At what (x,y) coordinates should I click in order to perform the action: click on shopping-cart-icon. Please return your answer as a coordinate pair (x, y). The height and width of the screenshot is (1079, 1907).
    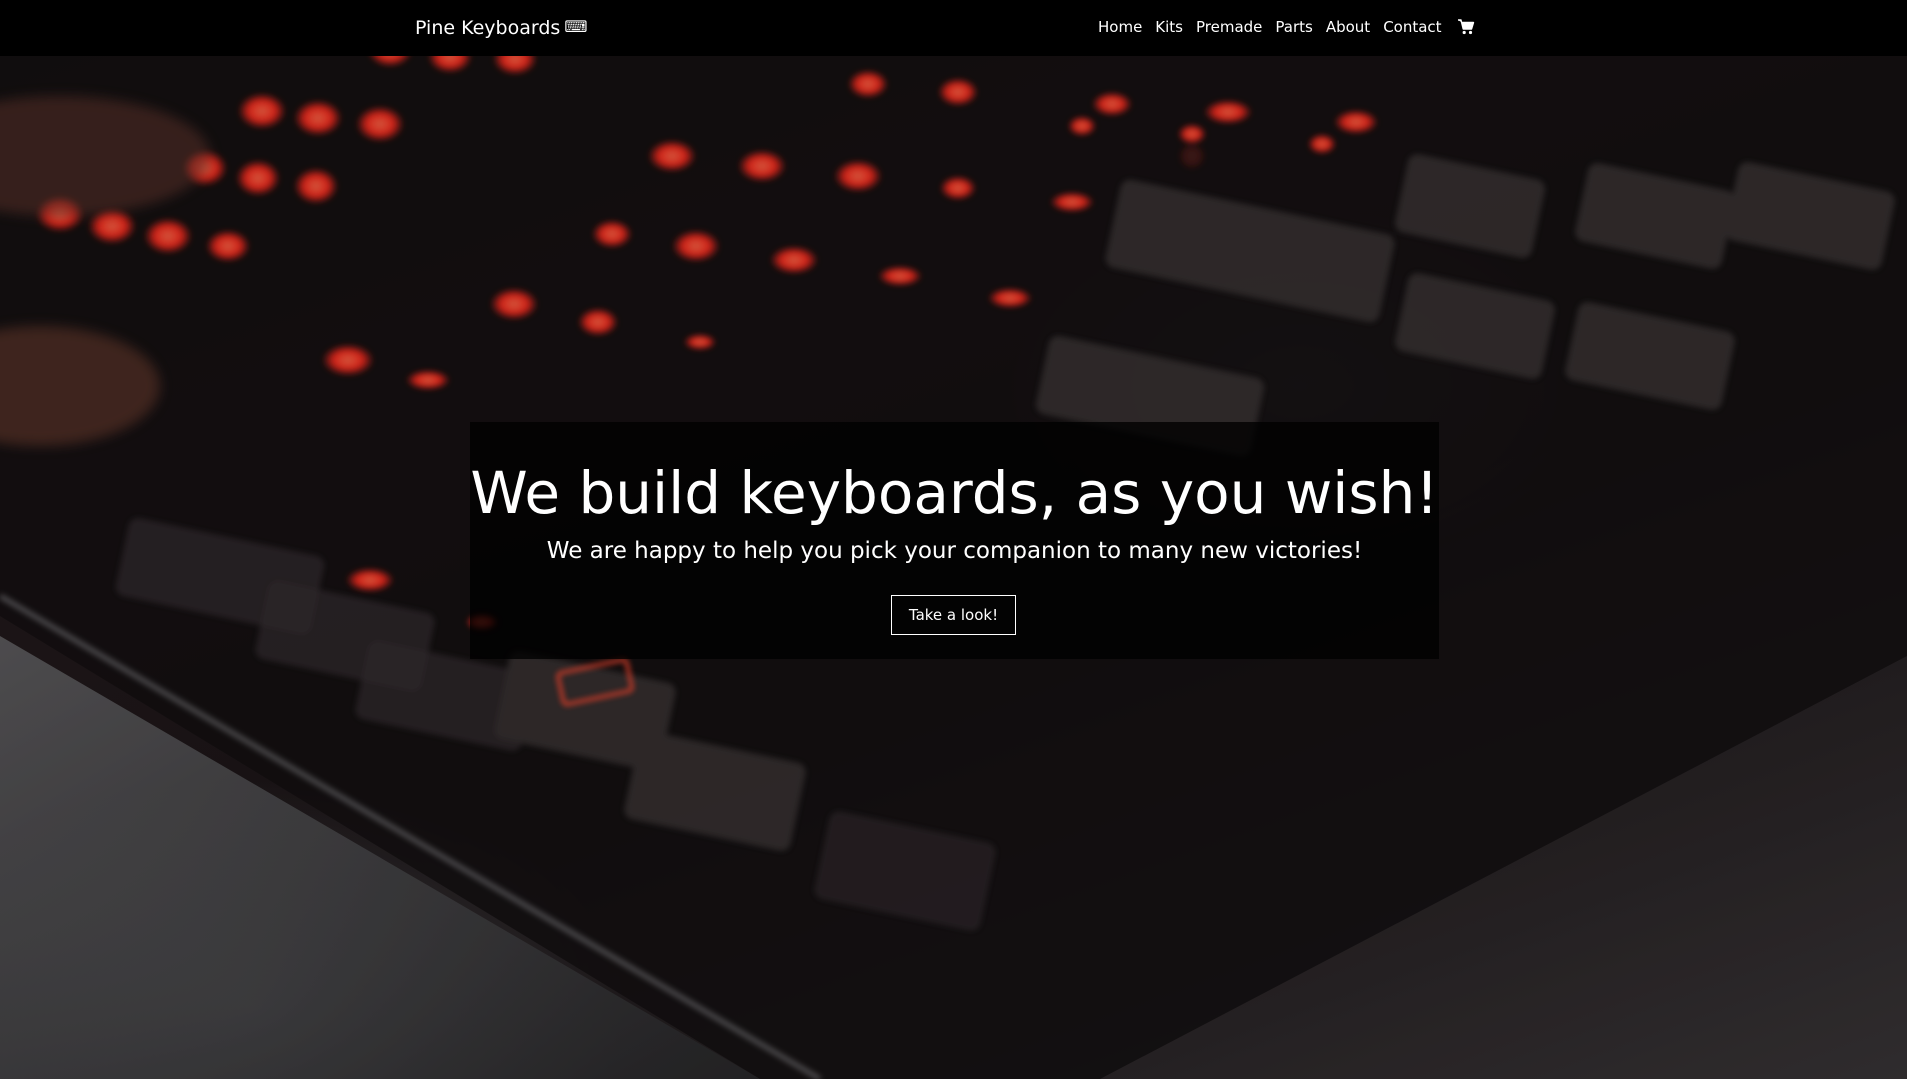
    Looking at the image, I should click on (1466, 27).